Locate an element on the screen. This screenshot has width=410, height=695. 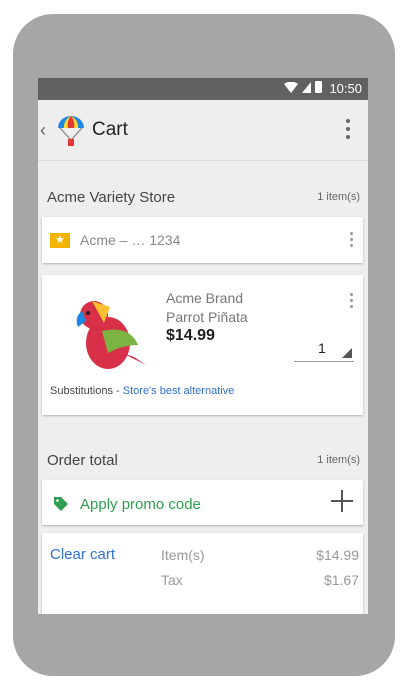
back-icon: ‹ is located at coordinates (43, 130).